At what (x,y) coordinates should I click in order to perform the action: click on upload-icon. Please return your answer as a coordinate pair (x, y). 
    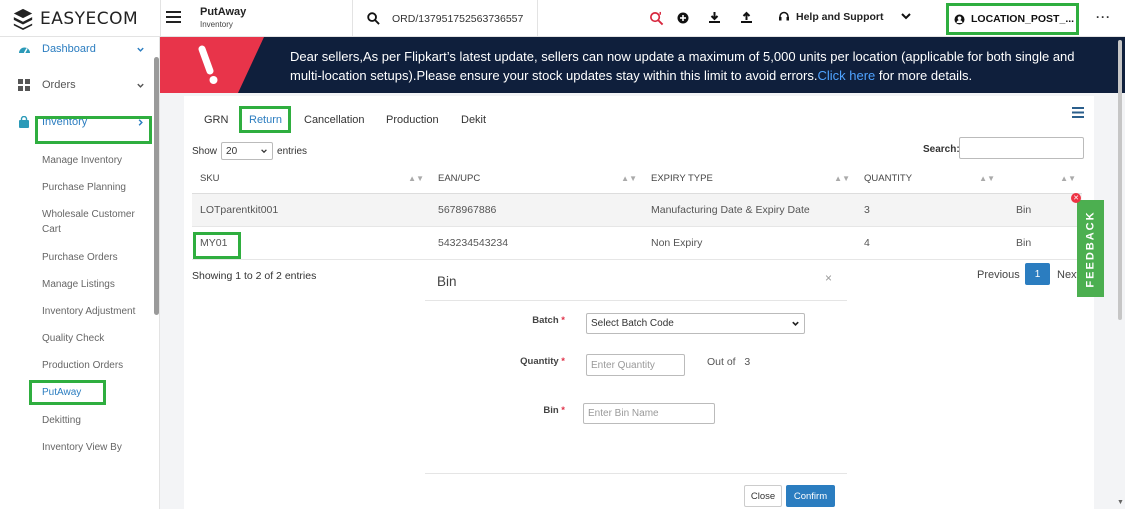
    Looking at the image, I should click on (746, 17).